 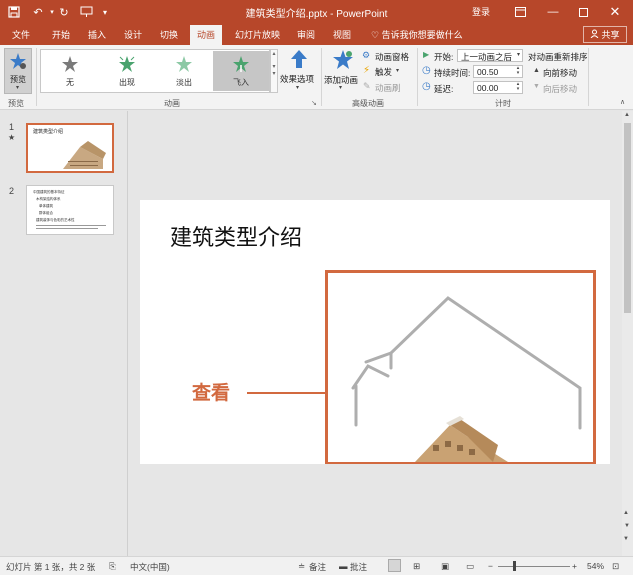 I want to click on slide-thumbnail-2: 中国建筑的基本特征 木构架结构体系 单体建筑 群体组合 建筑装饰与色彩的艺术性, so click(x=70, y=210).